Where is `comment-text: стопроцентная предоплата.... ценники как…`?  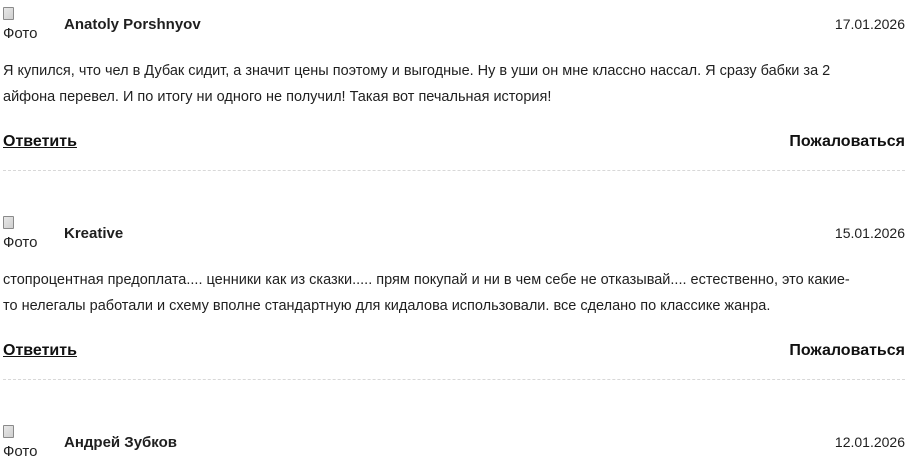 comment-text: стопроцентная предоплата.... ценники как… is located at coordinates (453, 293).